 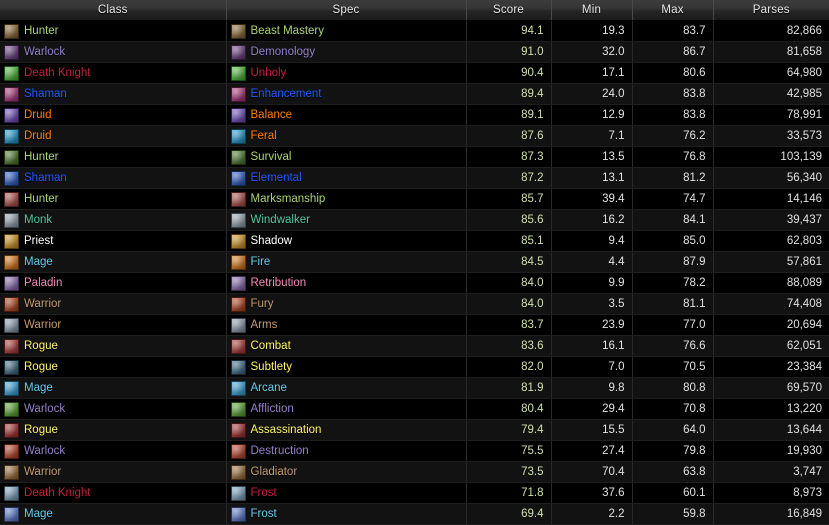 What do you see at coordinates (673, 10) in the screenshot?
I see `column-header-max: Max` at bounding box center [673, 10].